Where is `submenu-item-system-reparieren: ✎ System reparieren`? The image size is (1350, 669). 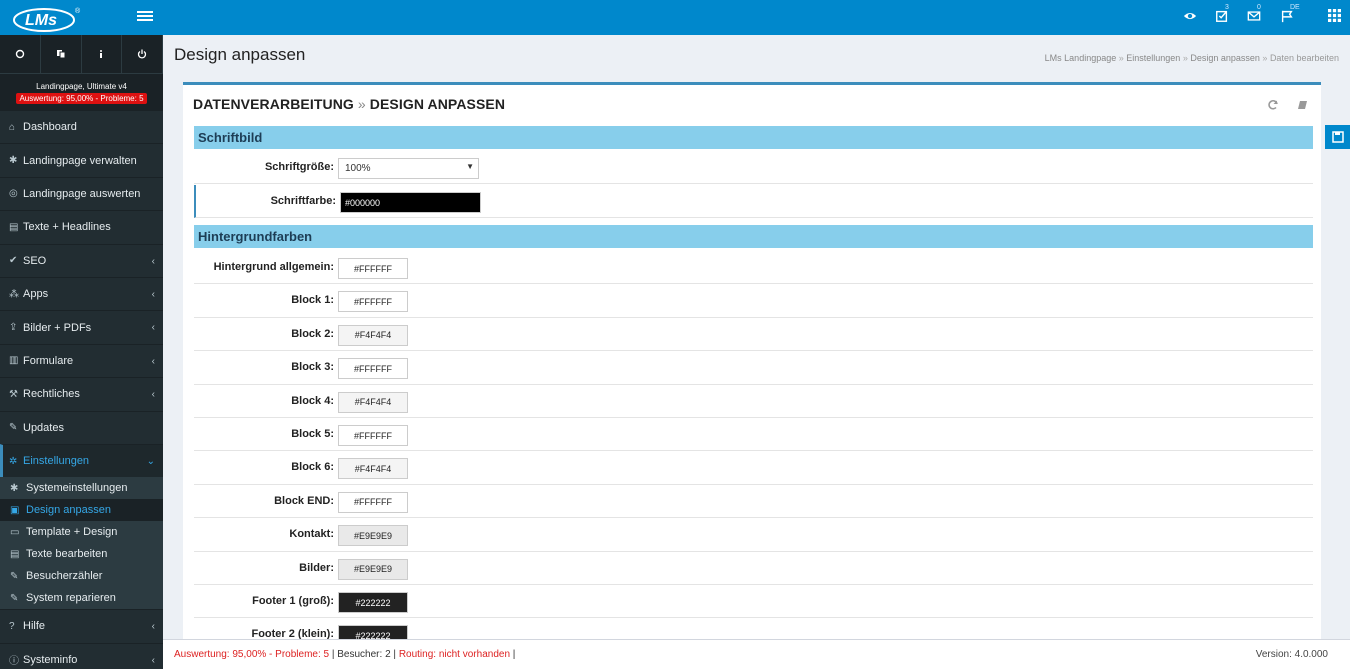 submenu-item-system-reparieren: ✎ System reparieren is located at coordinates (81, 598).